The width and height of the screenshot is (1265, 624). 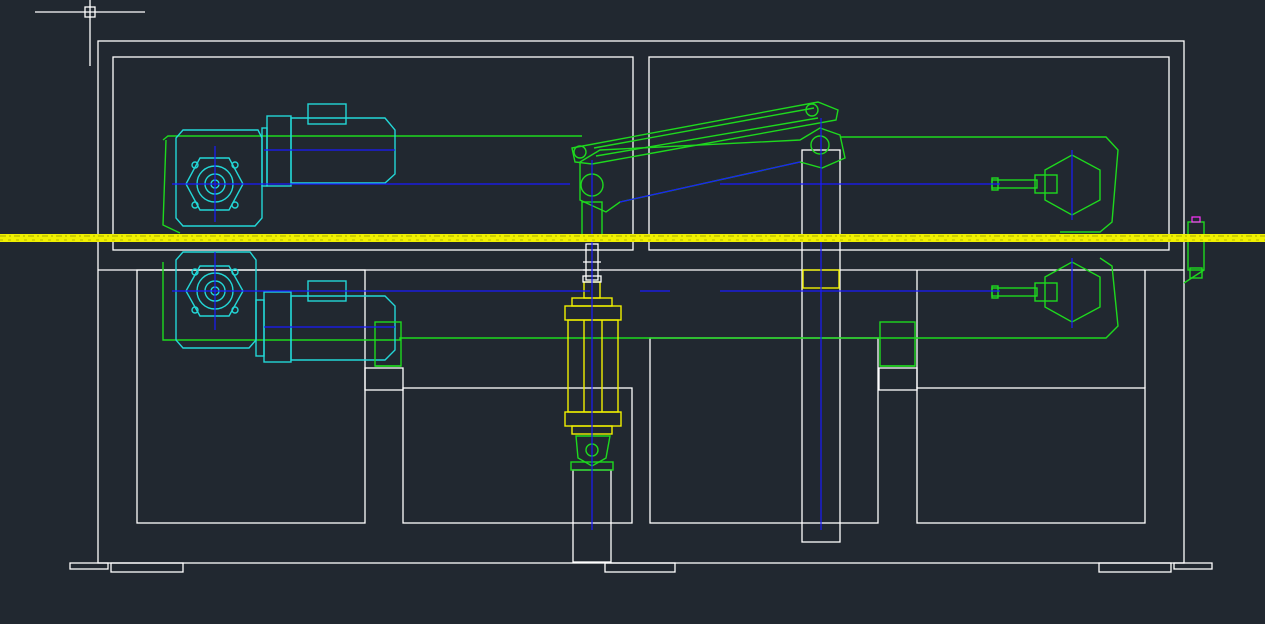 I want to click on frame-feet, so click(x=641, y=567).